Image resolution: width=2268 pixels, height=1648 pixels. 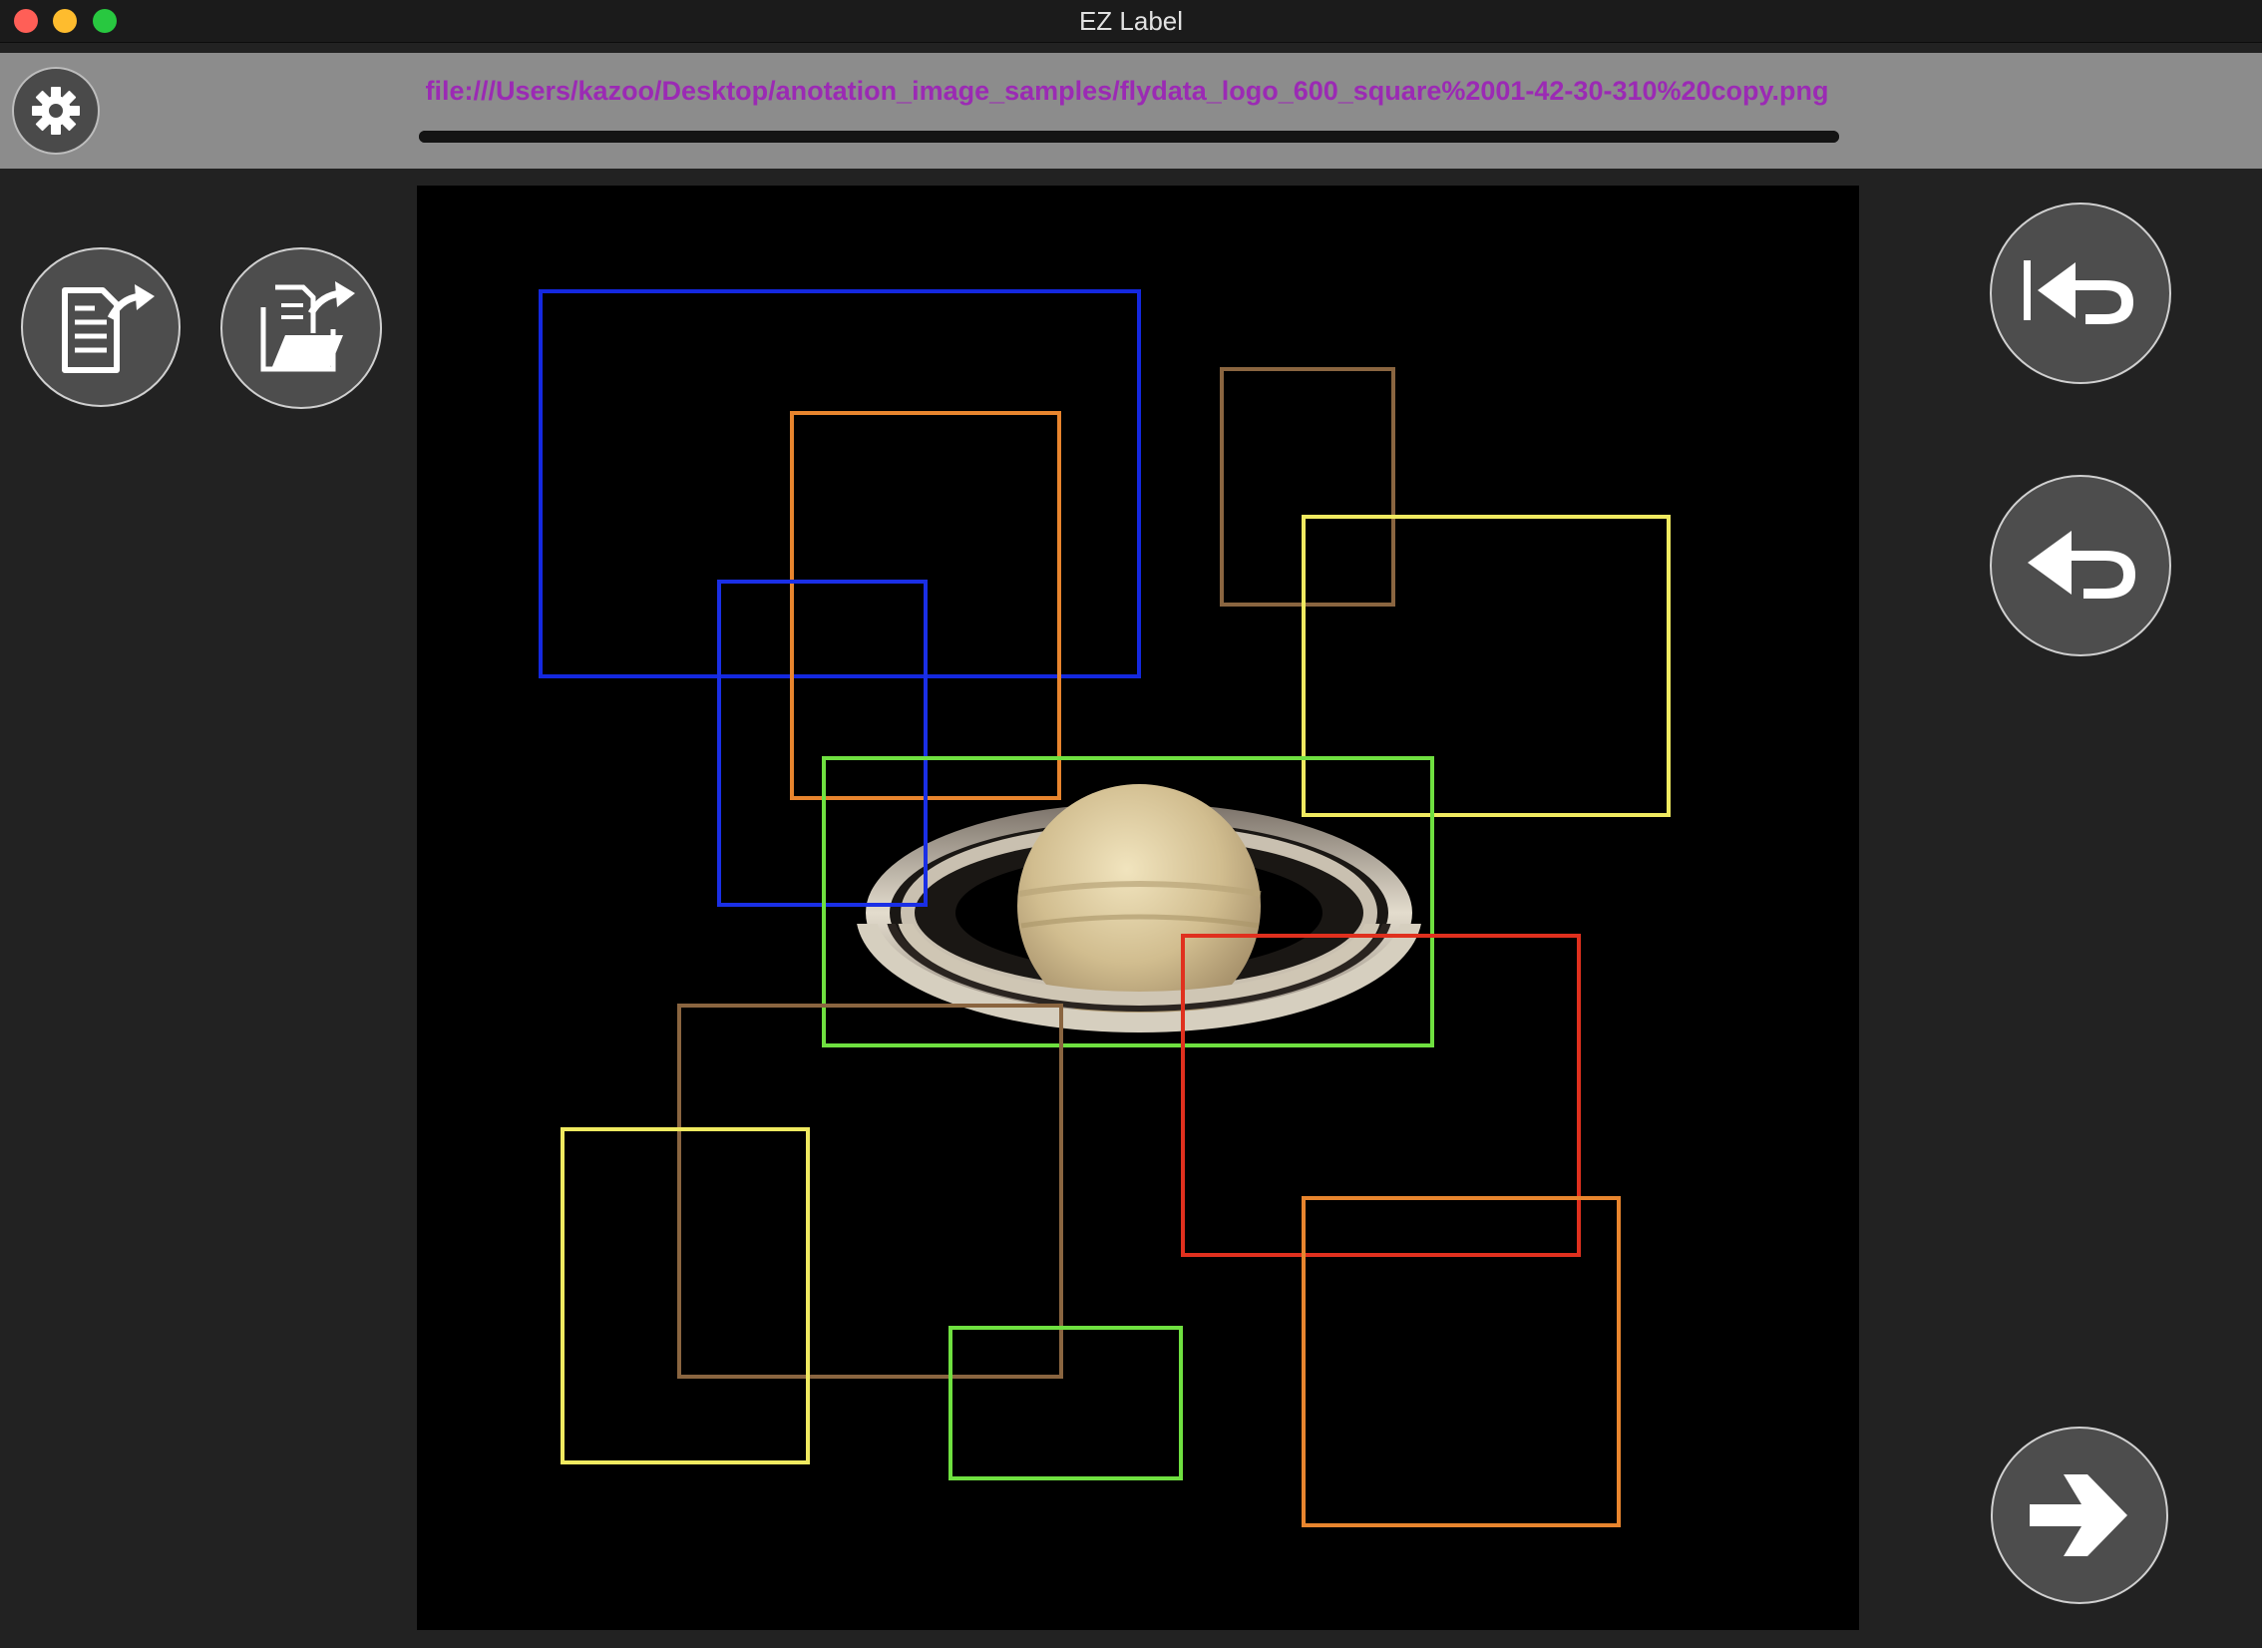 I want to click on window-title: EZ Label, so click(x=1131, y=21).